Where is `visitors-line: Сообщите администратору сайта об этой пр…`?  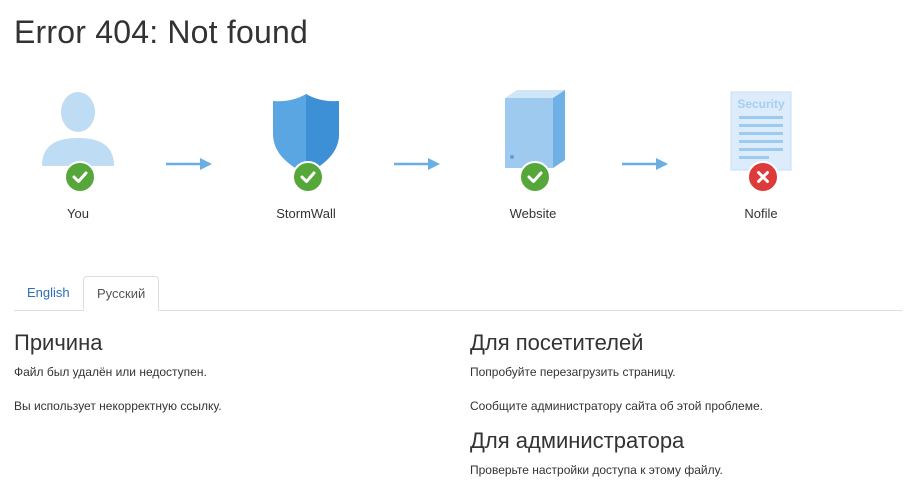
visitors-line: Сообщите администратору сайта об этой пр… is located at coordinates (616, 406).